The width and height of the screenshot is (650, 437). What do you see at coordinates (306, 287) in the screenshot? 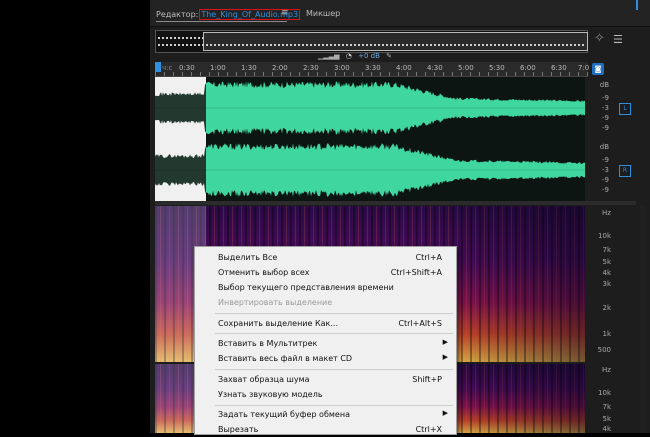
I see `menu-item-label: Выбор текущего представления времени` at bounding box center [306, 287].